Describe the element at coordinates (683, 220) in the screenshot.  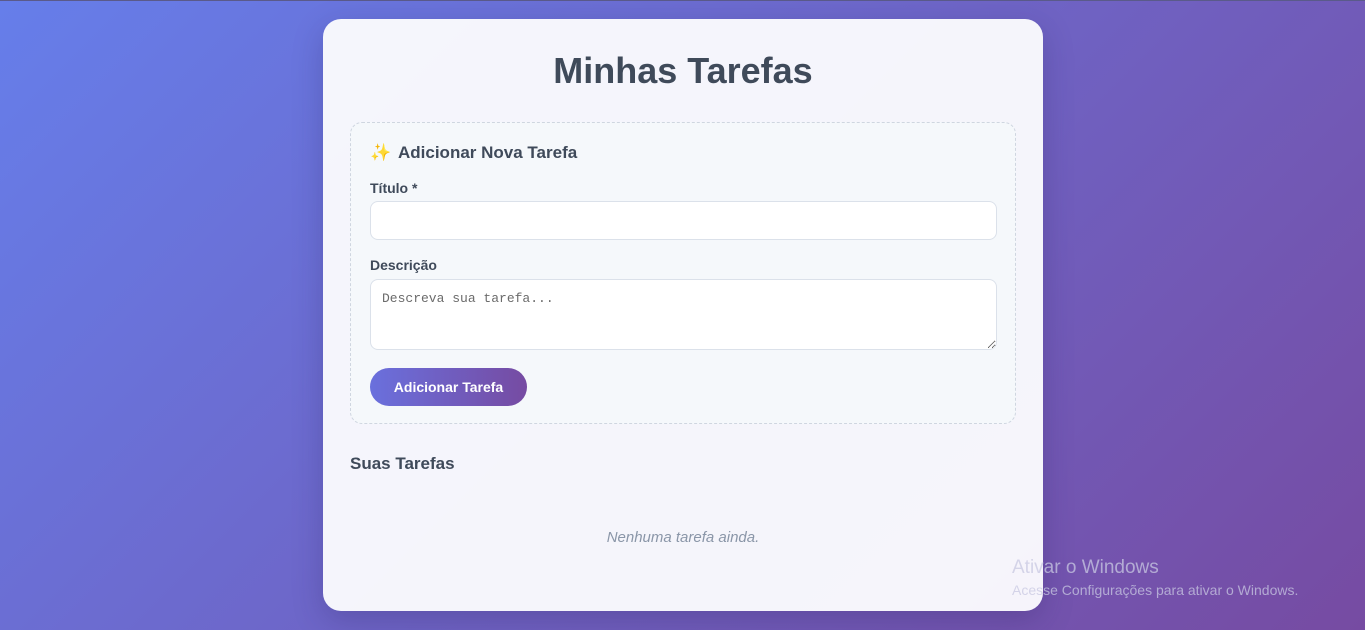
I see `title-input` at that location.